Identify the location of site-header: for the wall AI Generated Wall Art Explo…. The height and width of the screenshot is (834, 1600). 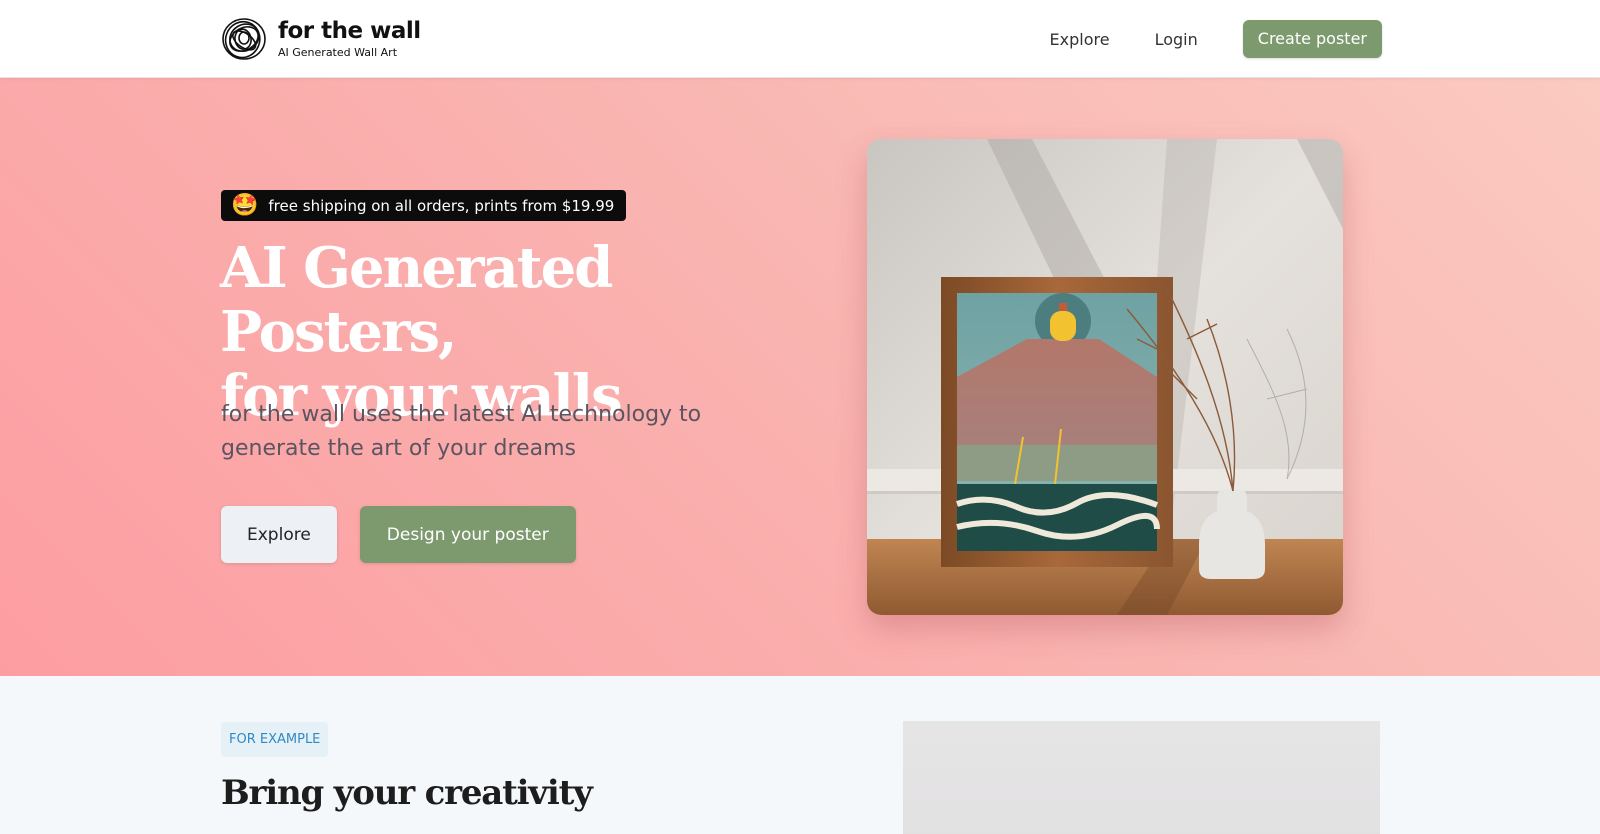
(800, 39).